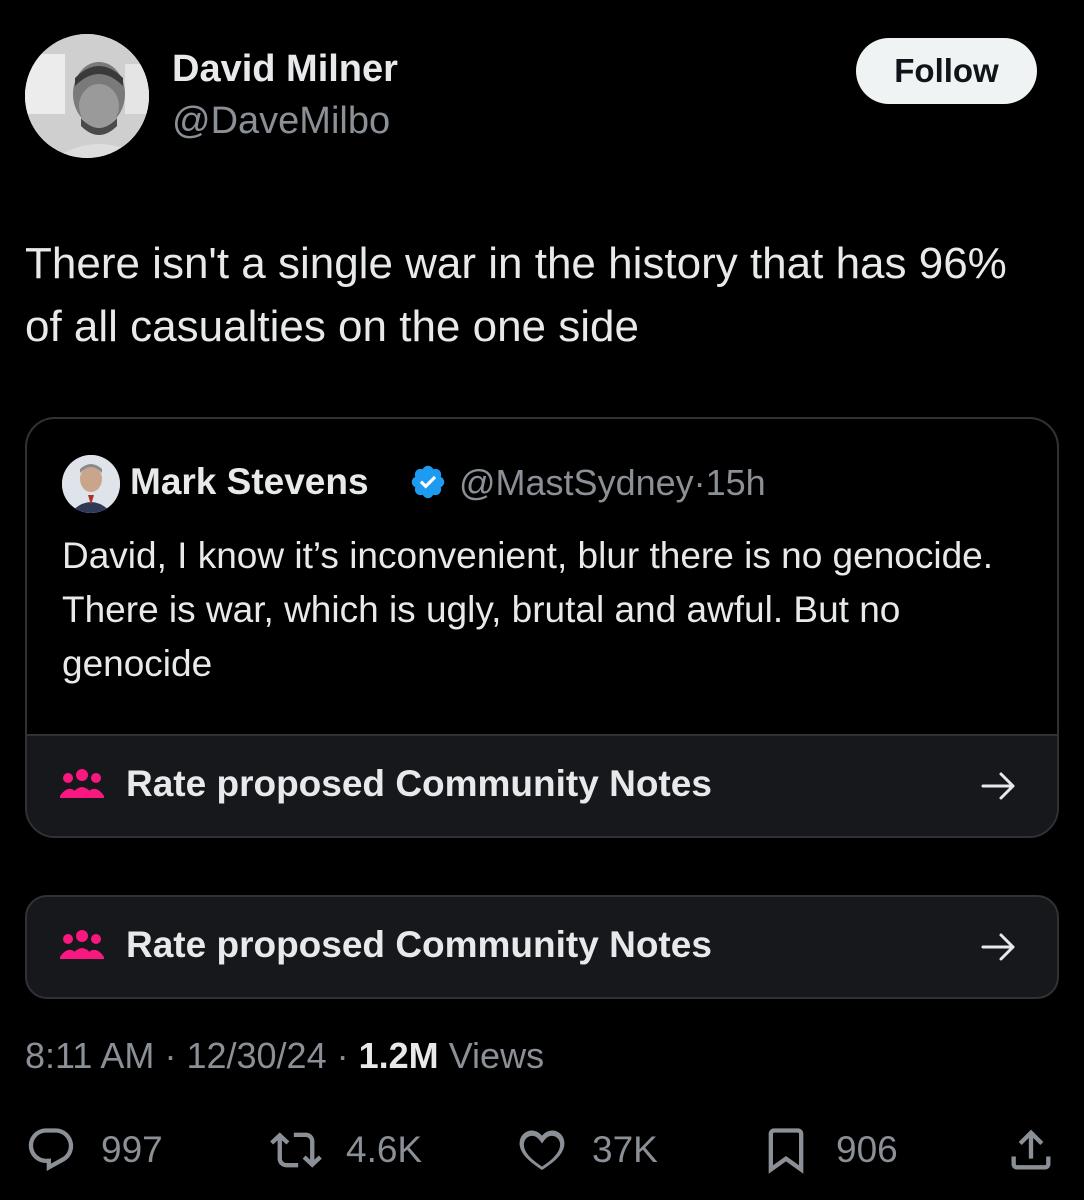 The image size is (1084, 1200). What do you see at coordinates (94, 1150) in the screenshot?
I see `reply-button: 997` at bounding box center [94, 1150].